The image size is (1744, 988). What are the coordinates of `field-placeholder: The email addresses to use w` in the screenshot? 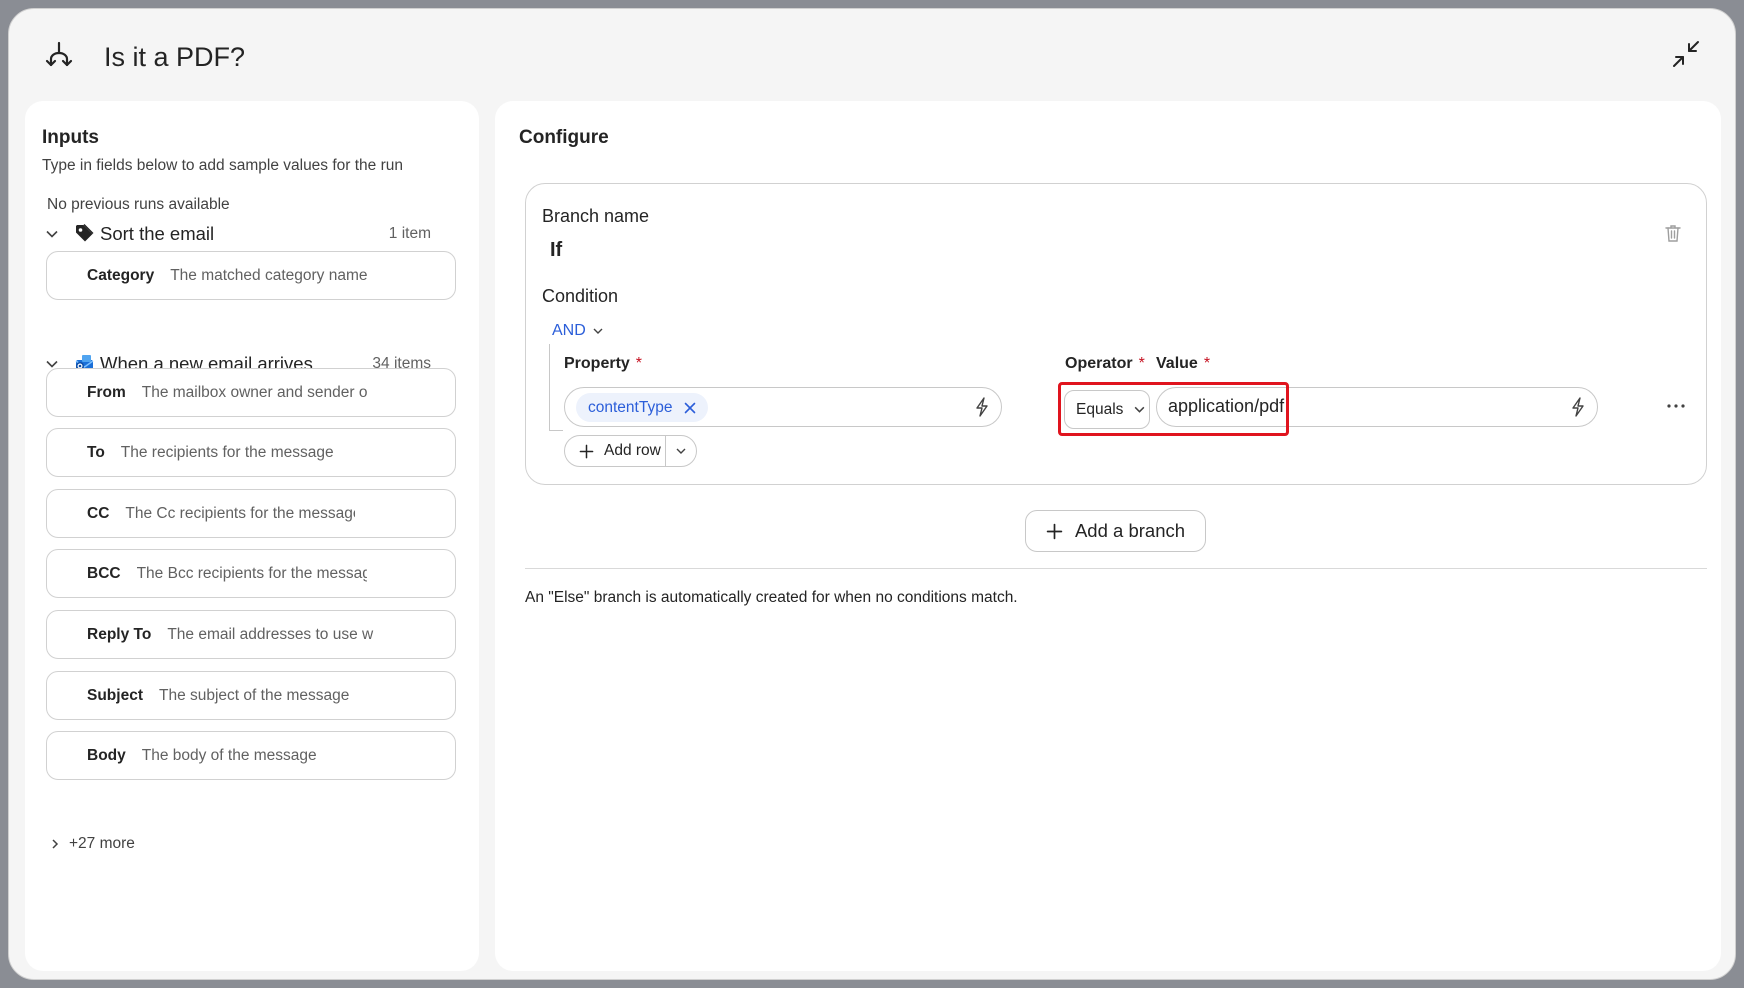 It's located at (270, 634).